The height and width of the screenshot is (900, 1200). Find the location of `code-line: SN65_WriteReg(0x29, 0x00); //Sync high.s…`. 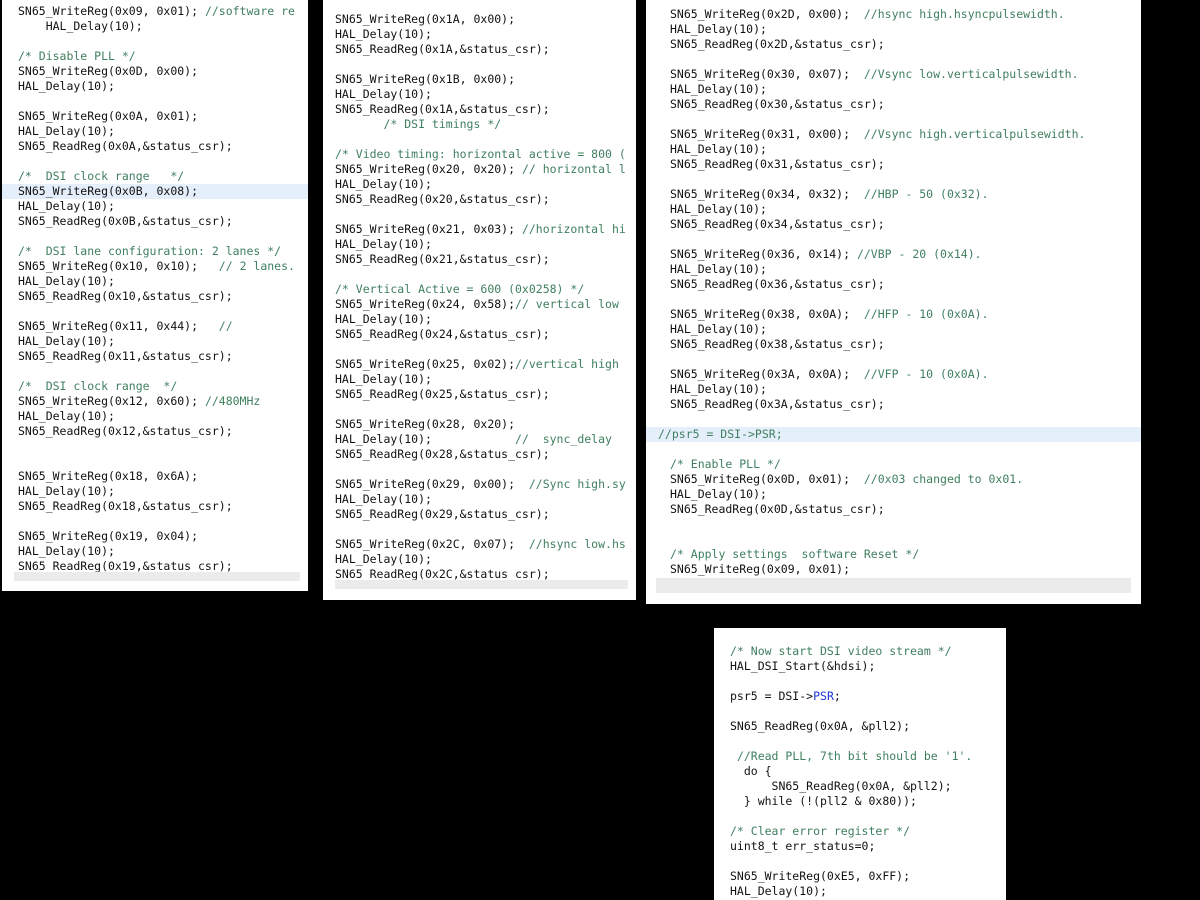

code-line: SN65_WriteReg(0x29, 0x00); //Sync high.s… is located at coordinates (479, 484).